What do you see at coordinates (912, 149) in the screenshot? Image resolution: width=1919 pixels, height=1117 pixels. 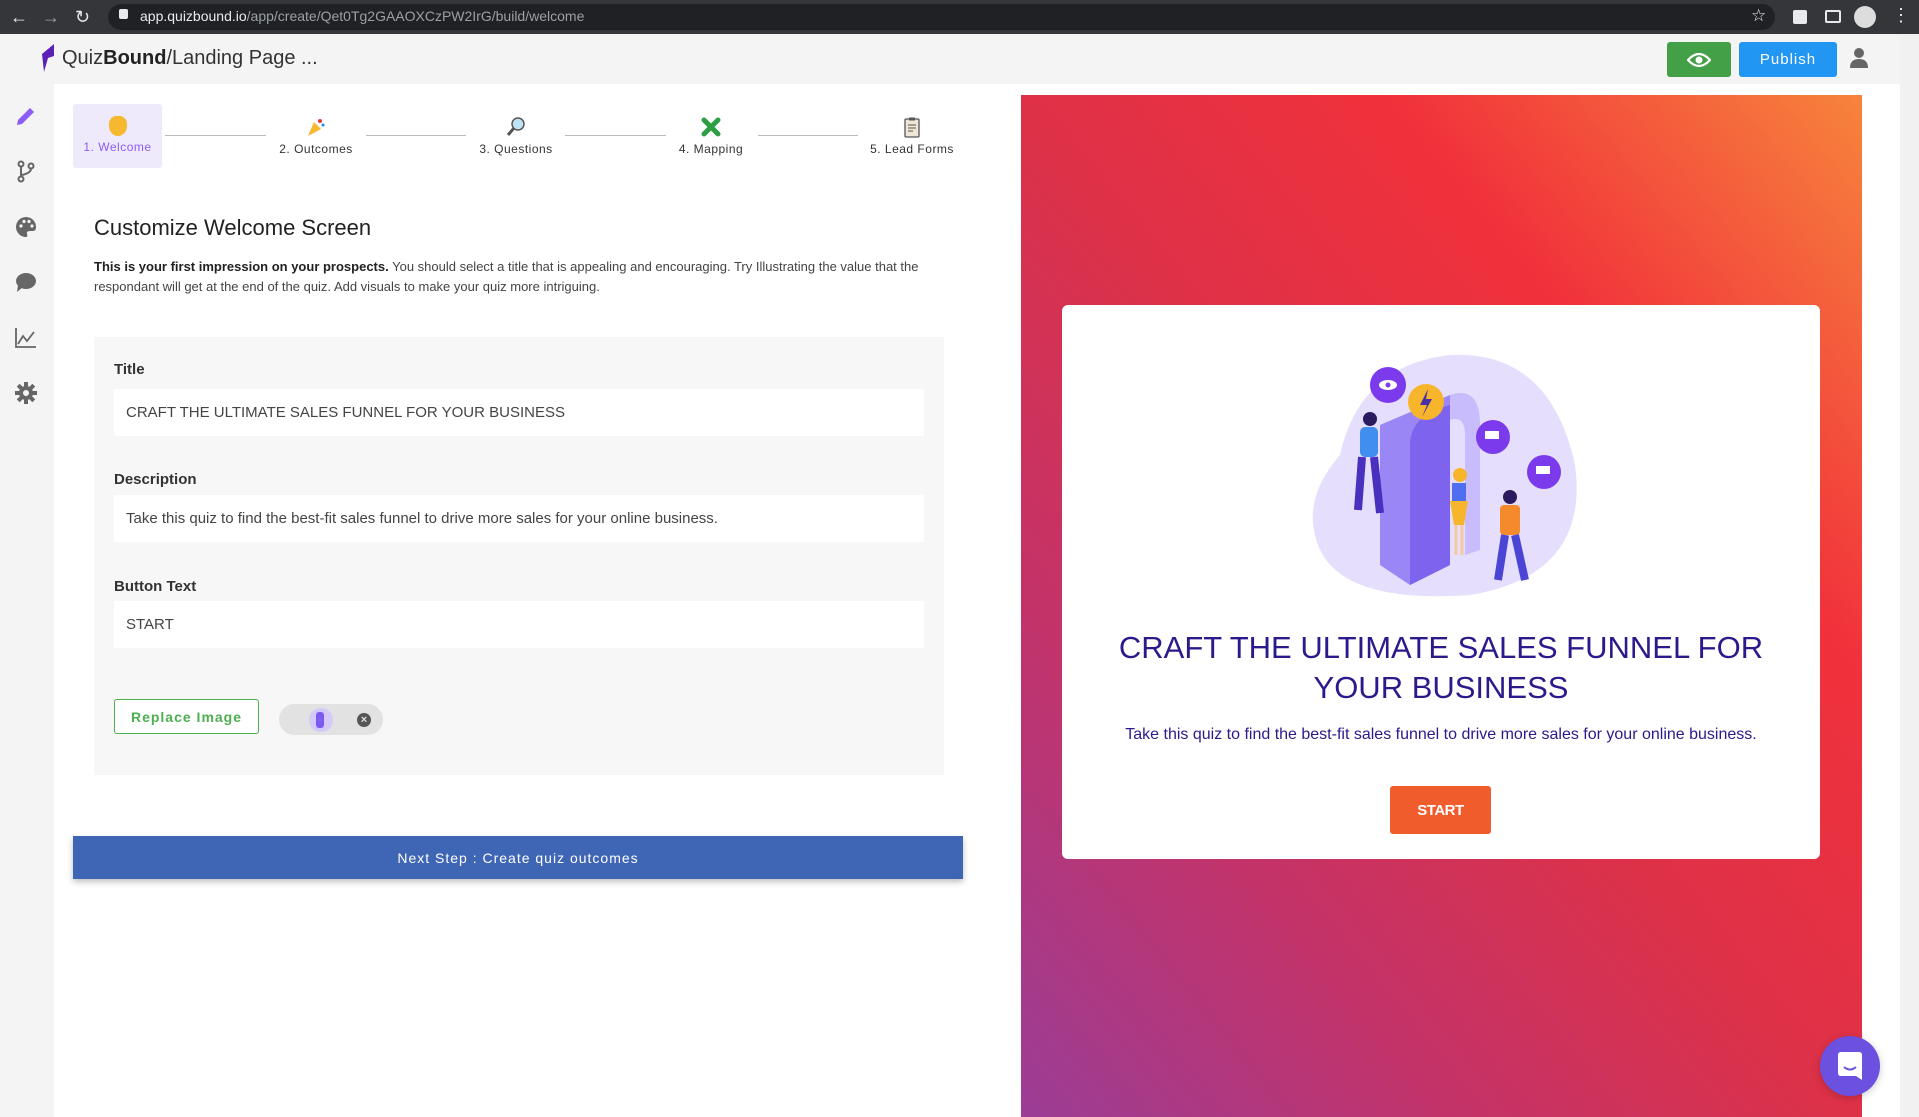 I see `step-label: 5. Lead Forms` at bounding box center [912, 149].